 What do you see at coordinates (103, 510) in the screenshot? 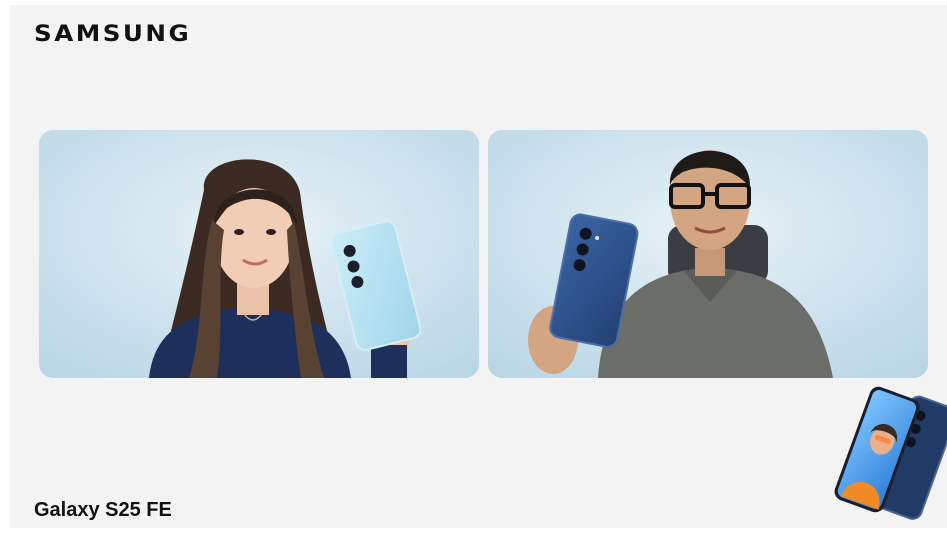
I see `product-name: Galaxy S25 FE` at bounding box center [103, 510].